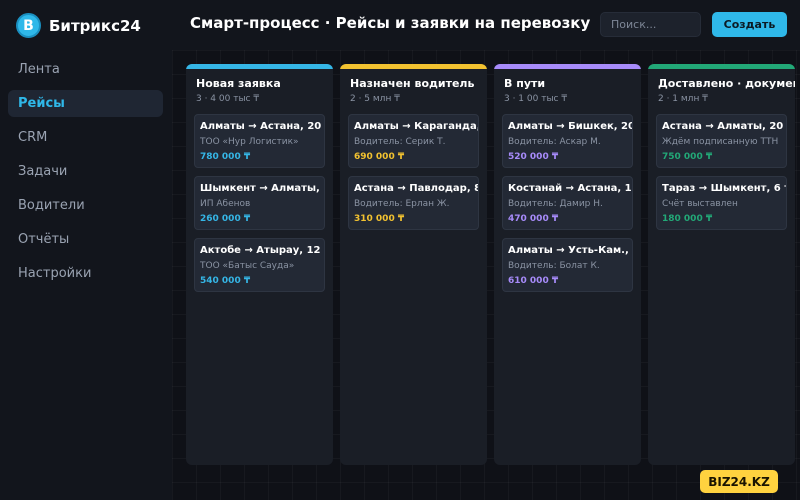  I want to click on card-amount: 180 000 ₸, so click(687, 219).